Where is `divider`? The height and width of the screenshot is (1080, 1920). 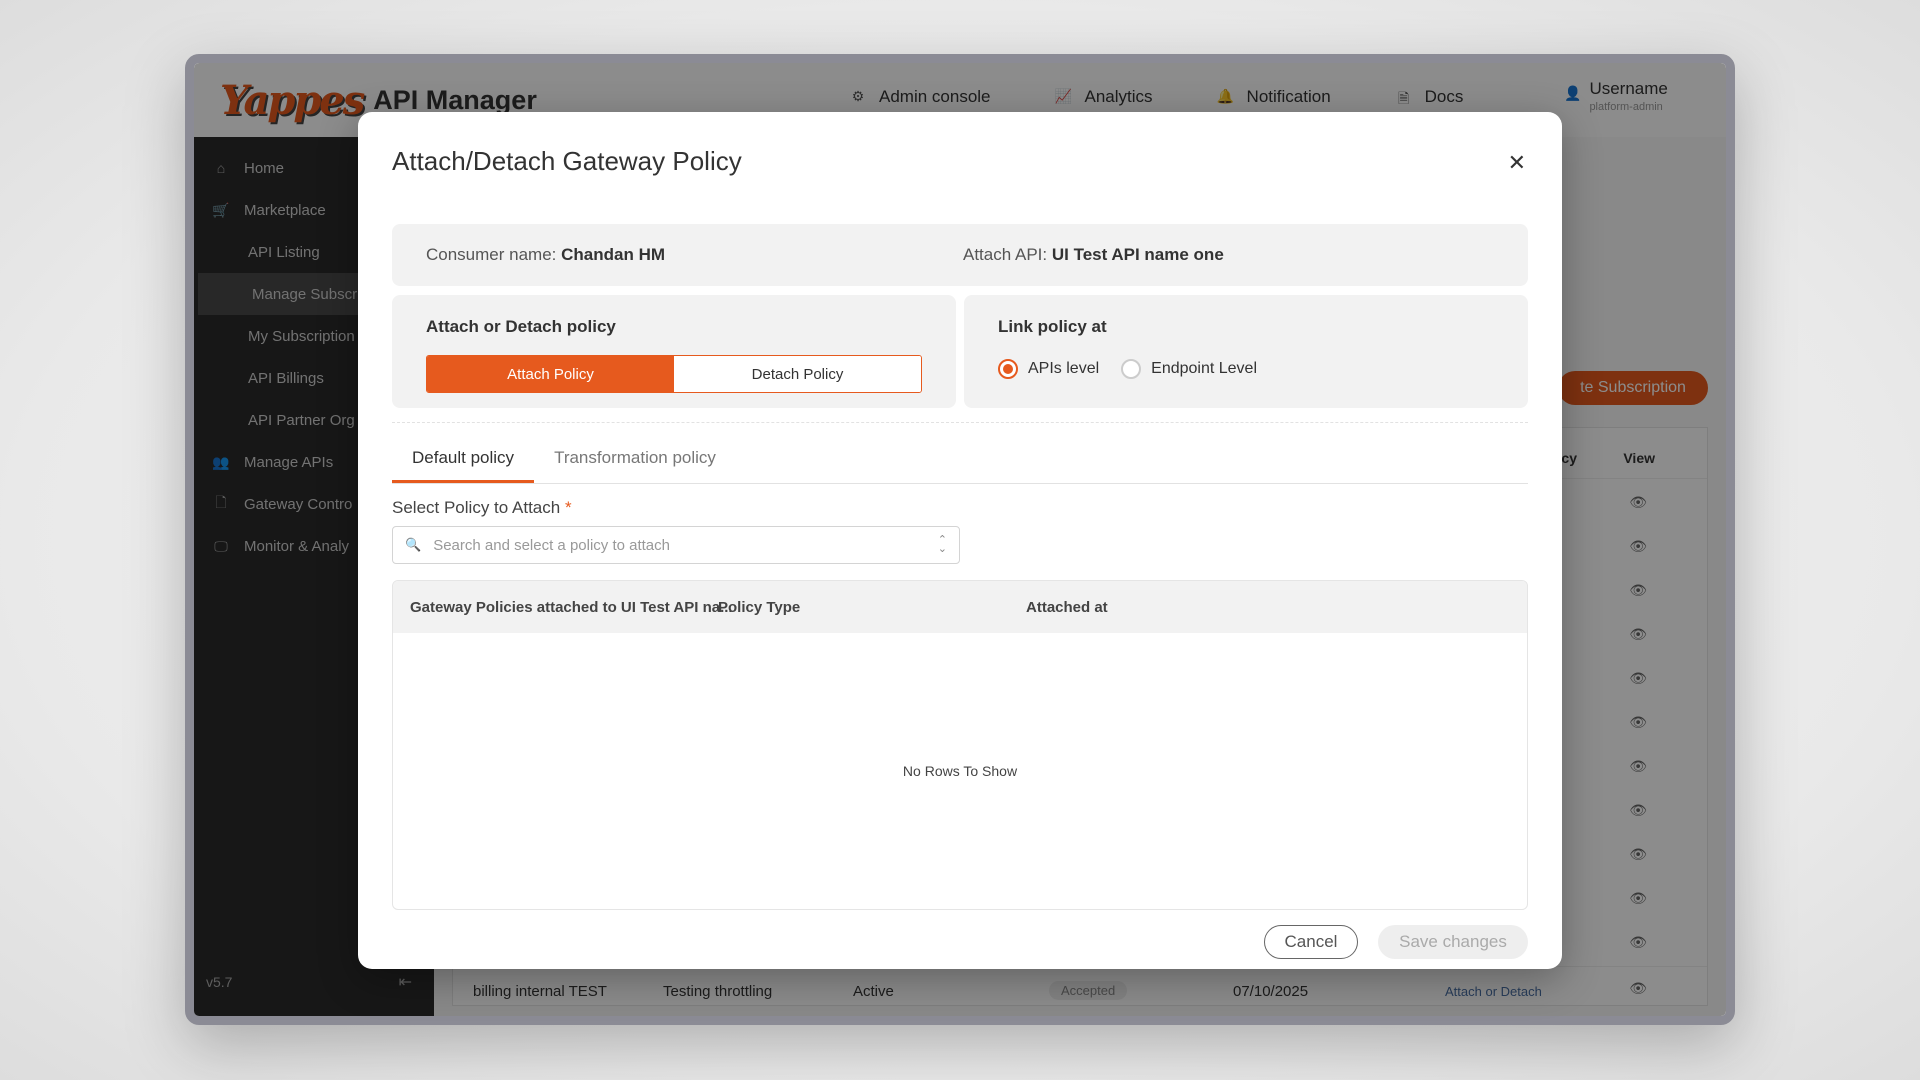
divider is located at coordinates (960, 422).